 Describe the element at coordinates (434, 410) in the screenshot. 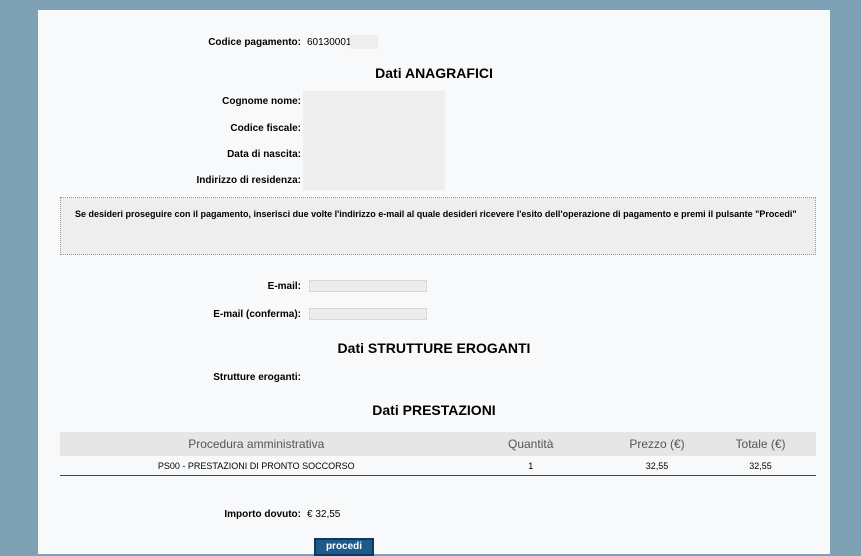

I see `prestazioni-heading: Dati PRESTAZIONI` at that location.